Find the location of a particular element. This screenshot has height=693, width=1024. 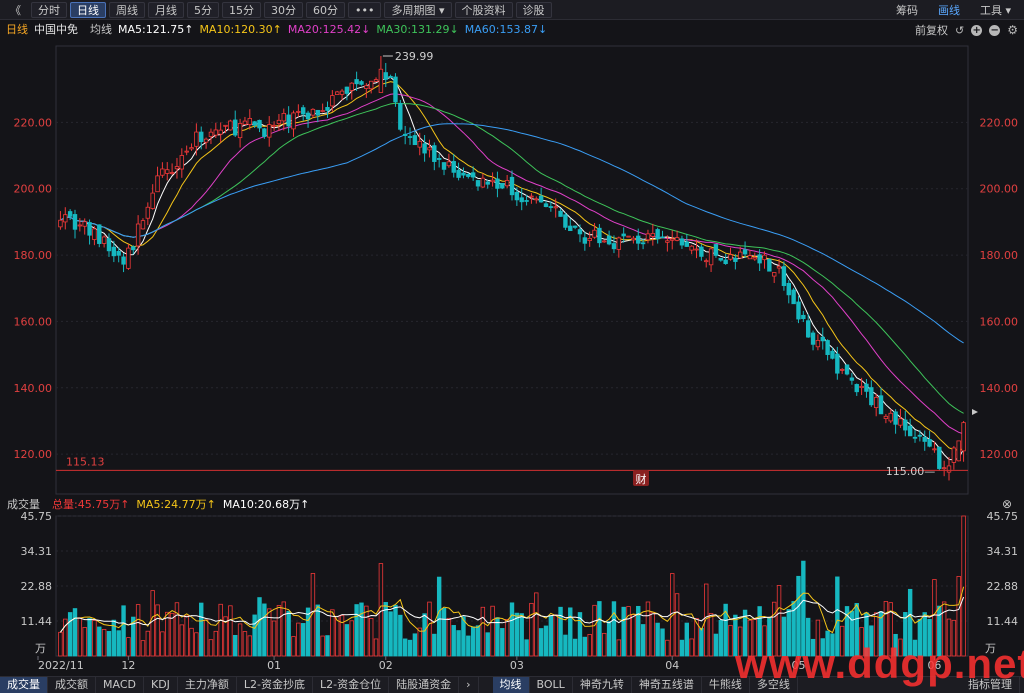

settings-gear-icon: ⚙ is located at coordinates (1012, 30).